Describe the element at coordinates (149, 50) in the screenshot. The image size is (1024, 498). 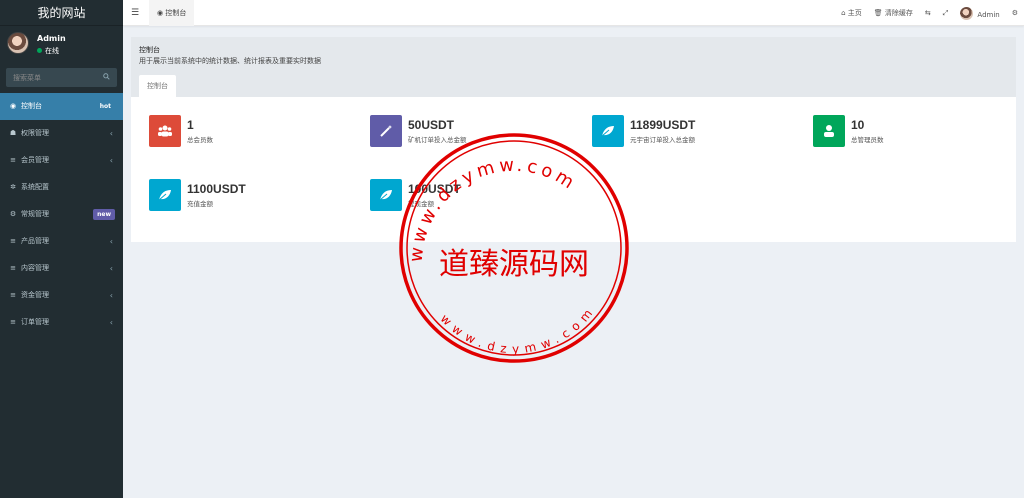
I see `page-title: 控制台` at that location.